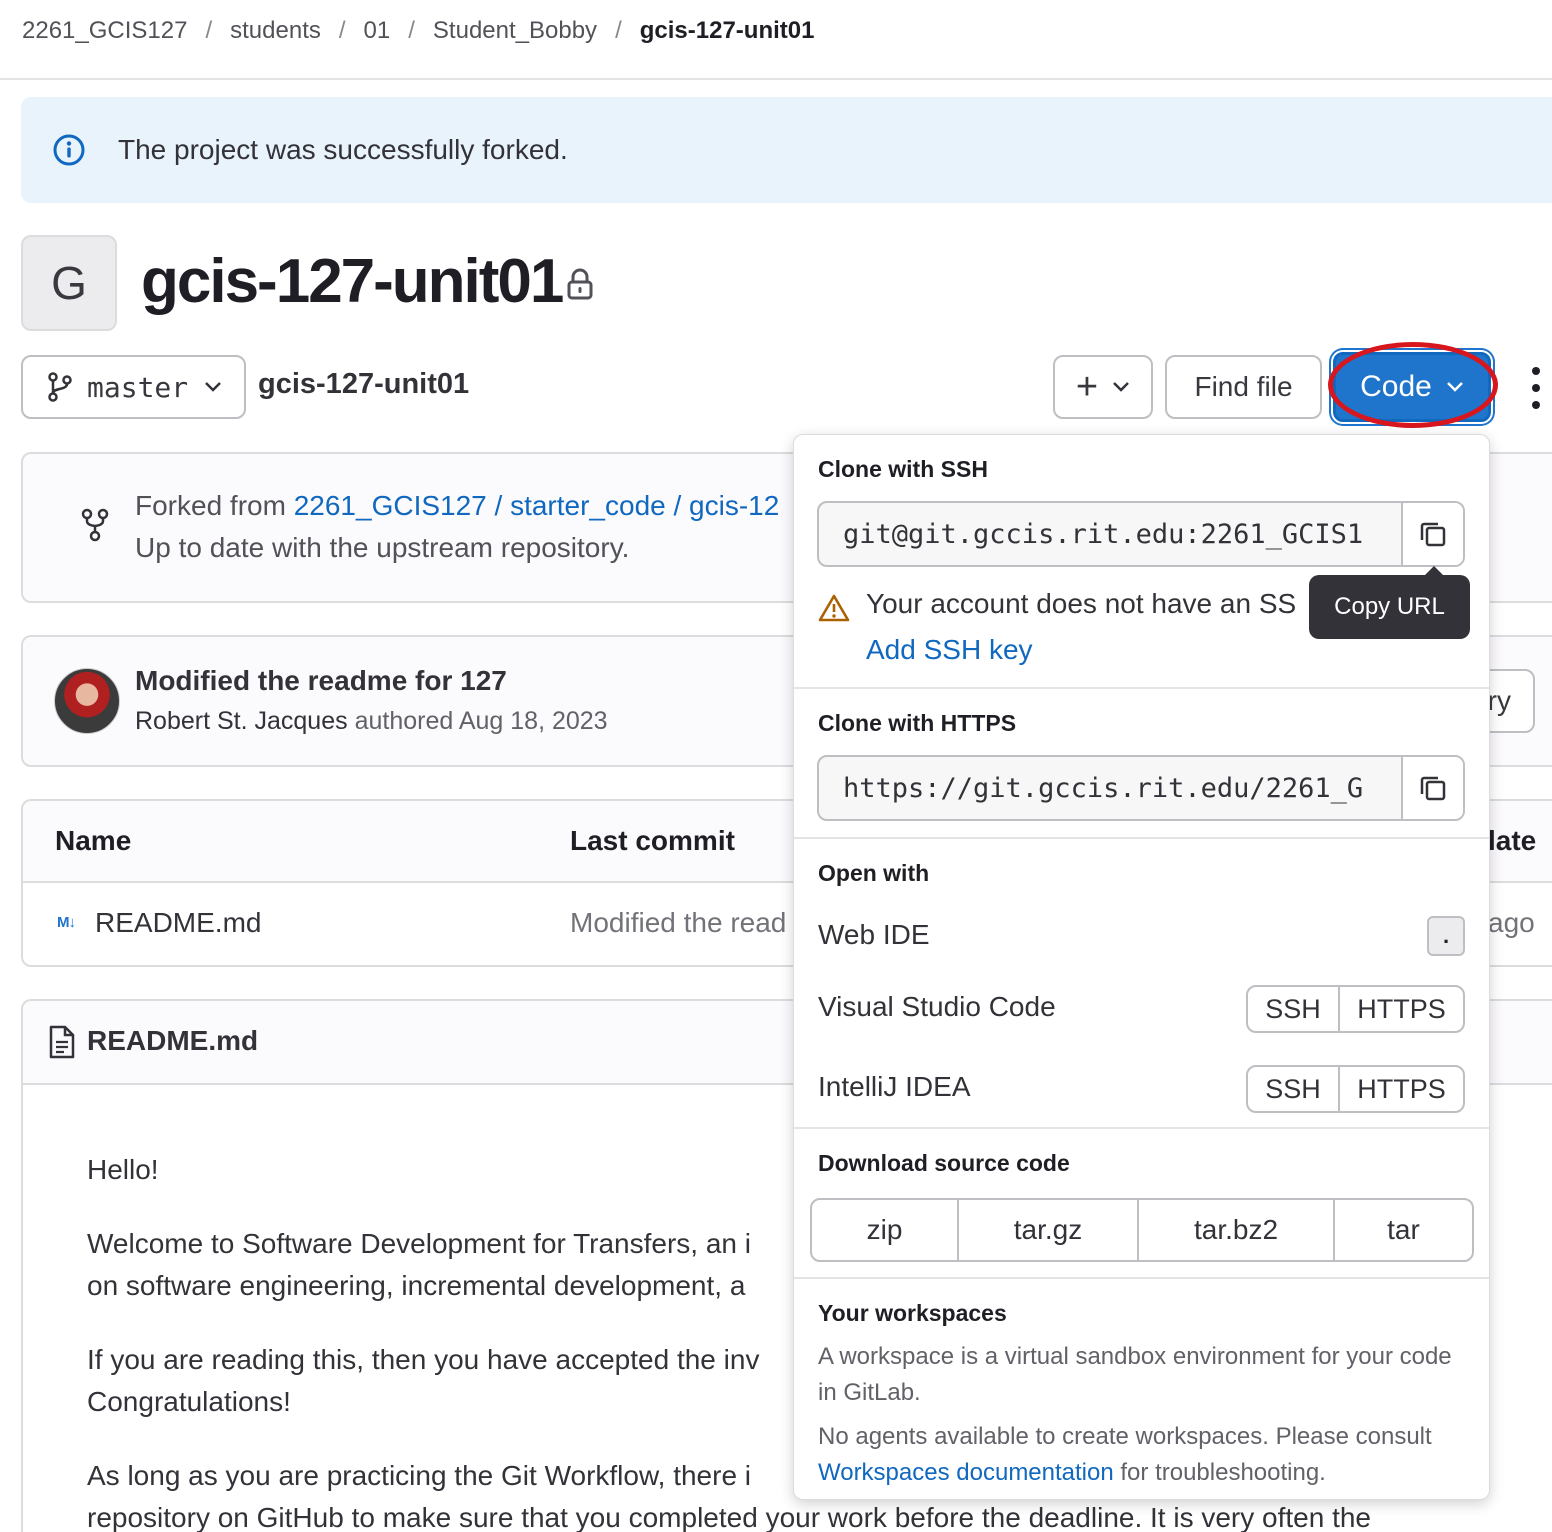  I want to click on download-heading: Download source code, so click(944, 1163).